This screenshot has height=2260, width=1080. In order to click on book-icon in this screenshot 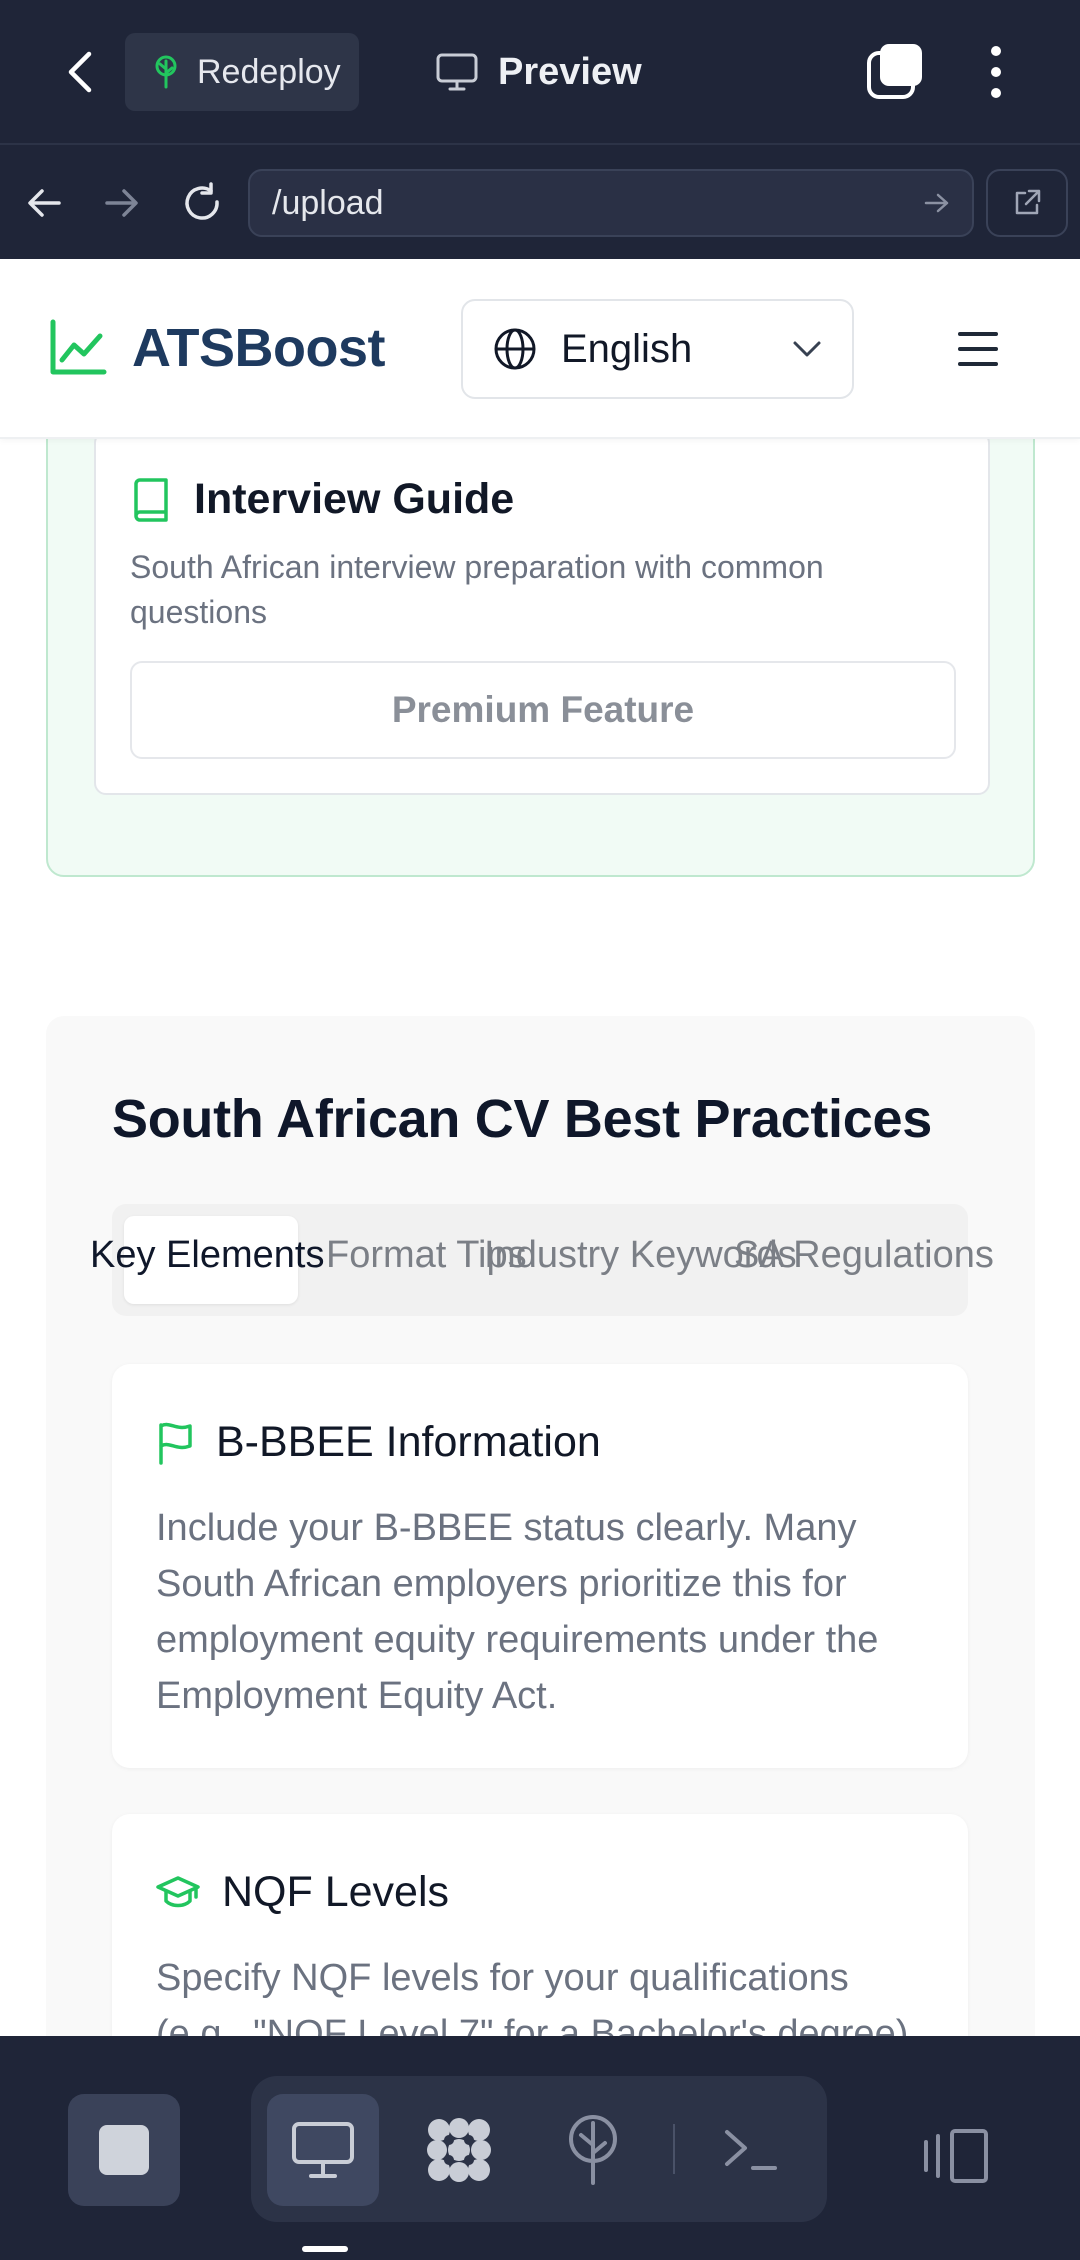, I will do `click(151, 499)`.